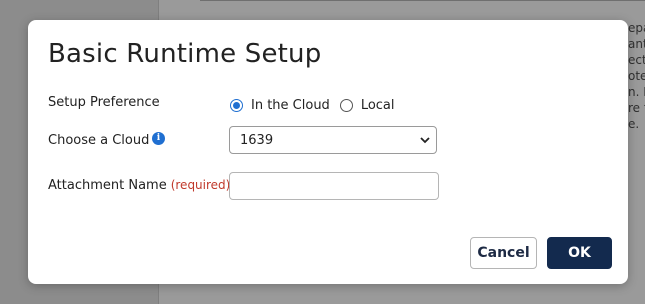  Describe the element at coordinates (636, 108) in the screenshot. I see `background-text-line: re t` at that location.